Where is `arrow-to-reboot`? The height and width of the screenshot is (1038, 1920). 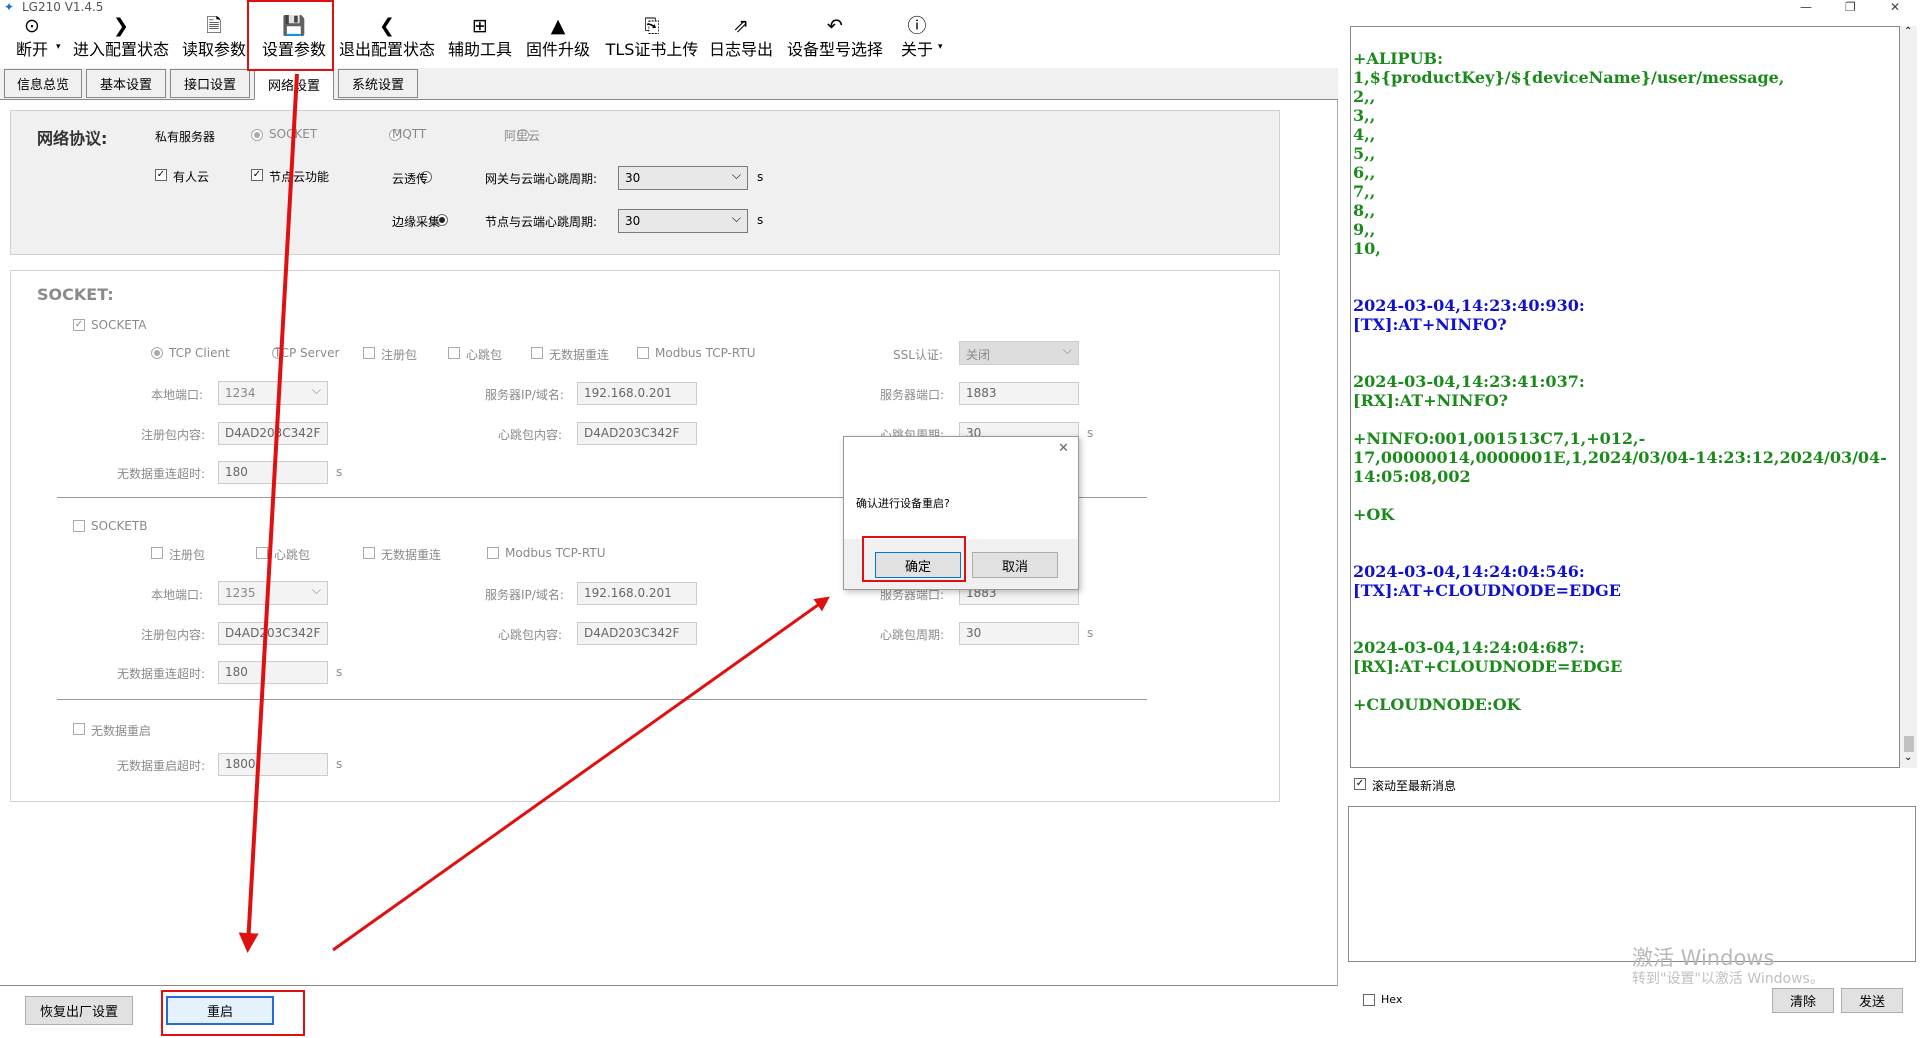
arrow-to-reboot is located at coordinates (268, 513).